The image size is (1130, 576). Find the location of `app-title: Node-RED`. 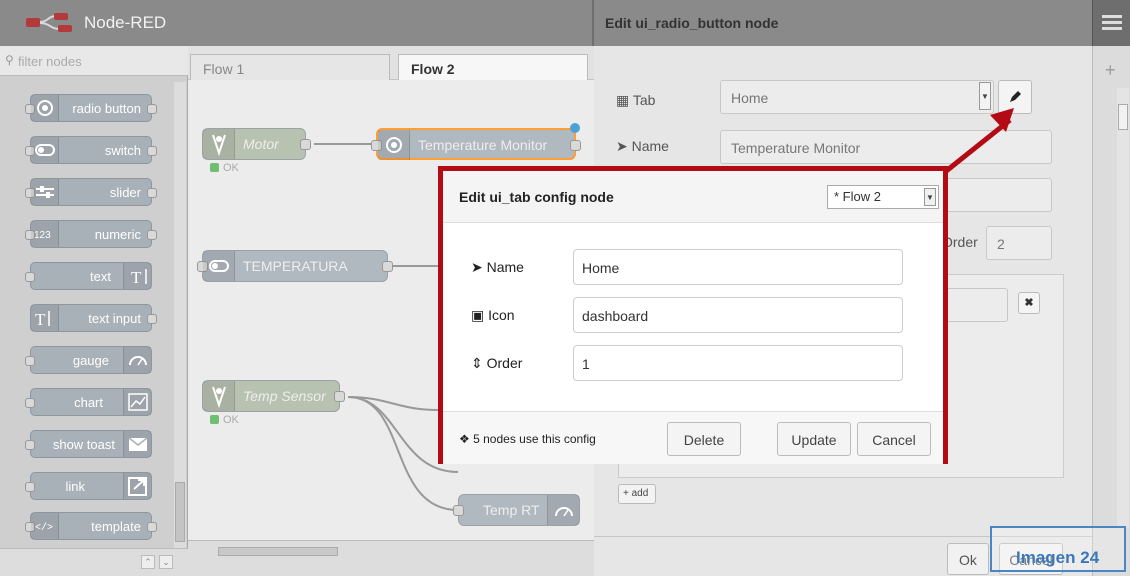

app-title: Node-RED is located at coordinates (125, 22).